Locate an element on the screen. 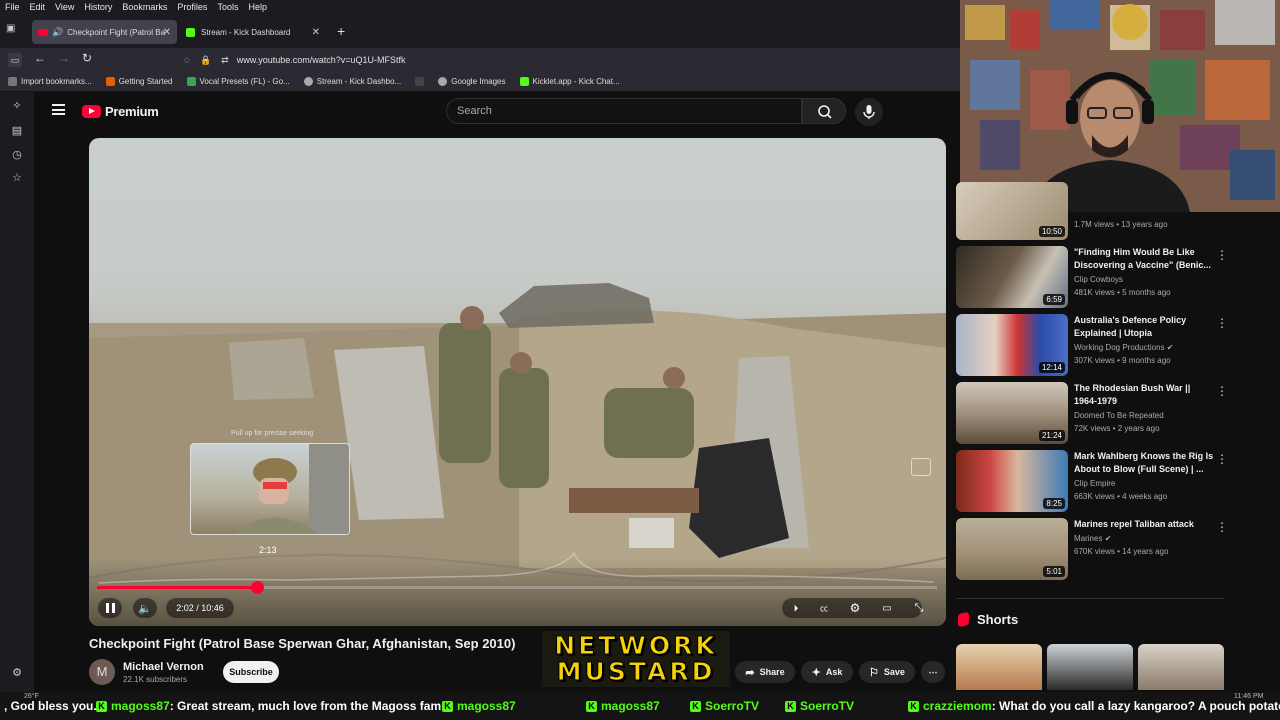 This screenshot has width=1280, height=720. lock-icon: 🔒 is located at coordinates (205, 59).